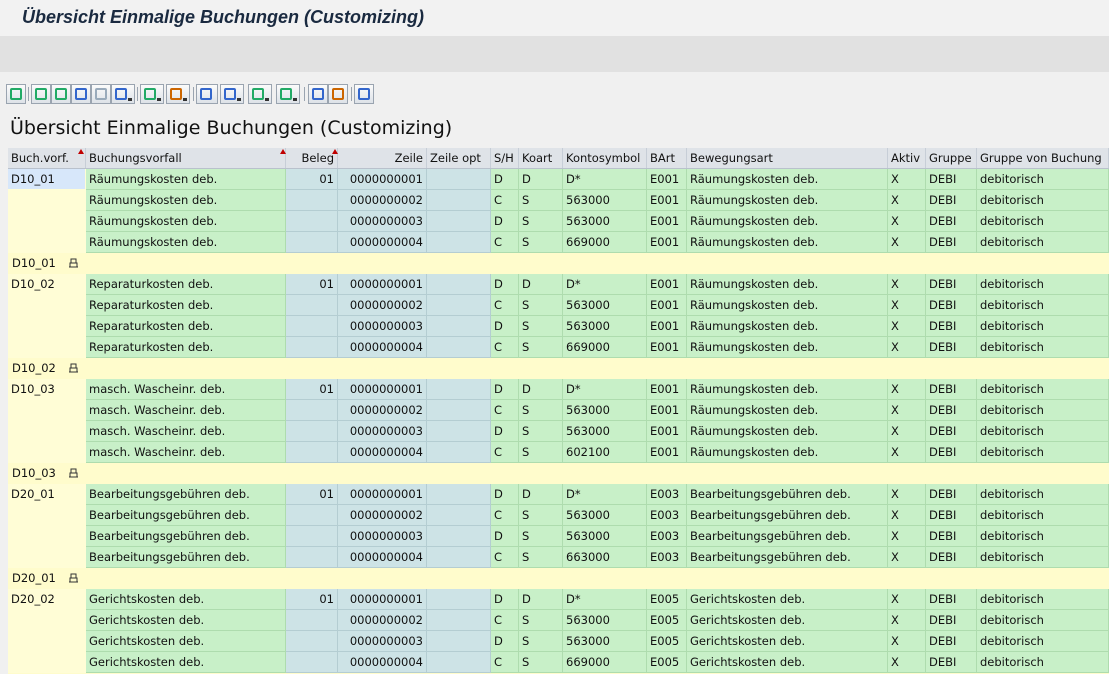 The image size is (1109, 674). What do you see at coordinates (186, 326) in the screenshot?
I see `cell-bvorfall: Reparaturkosten deb.` at bounding box center [186, 326].